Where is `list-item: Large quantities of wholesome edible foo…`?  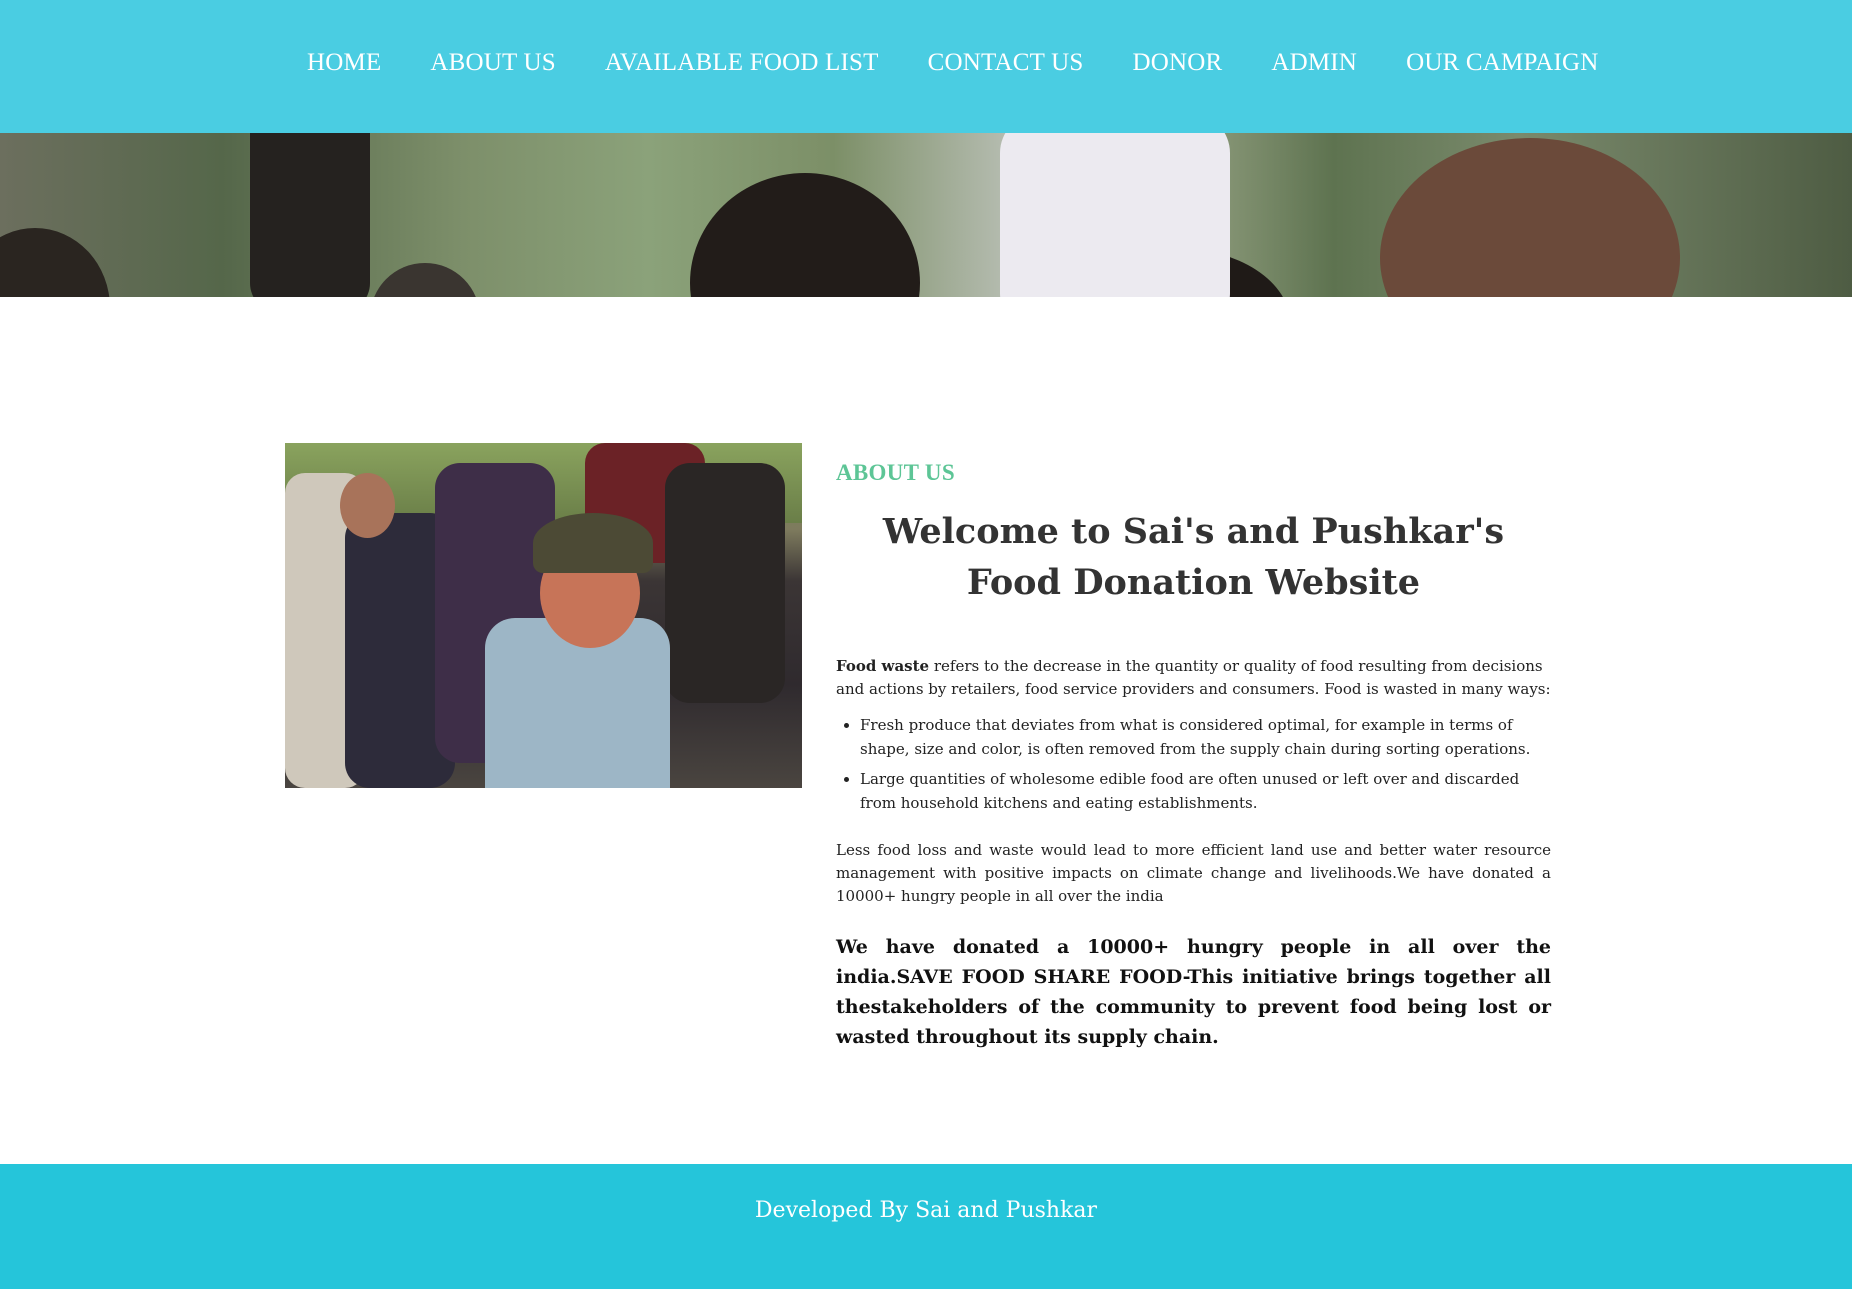
list-item: Large quantities of wholesome edible foo… is located at coordinates (1205, 791).